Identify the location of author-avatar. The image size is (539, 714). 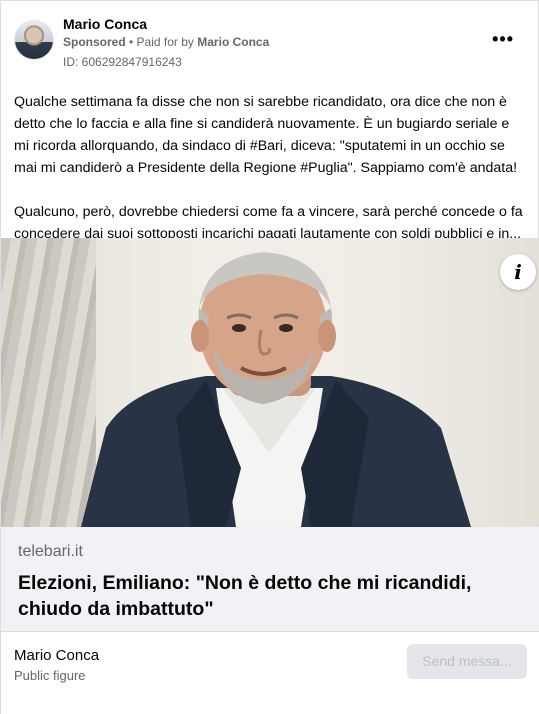
(34, 40).